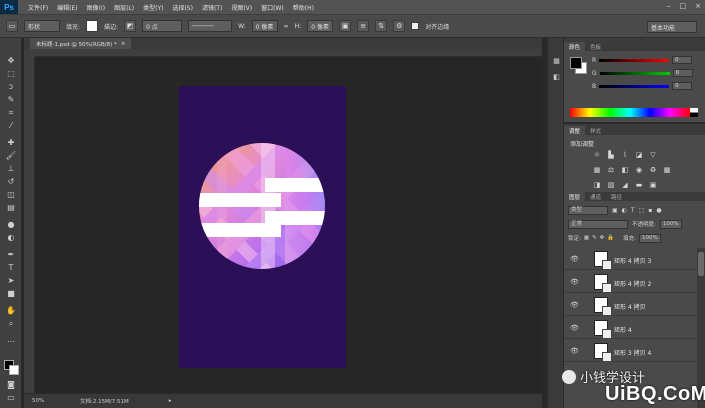  I want to click on lasso-tool-icon: ↄ, so click(11, 87).